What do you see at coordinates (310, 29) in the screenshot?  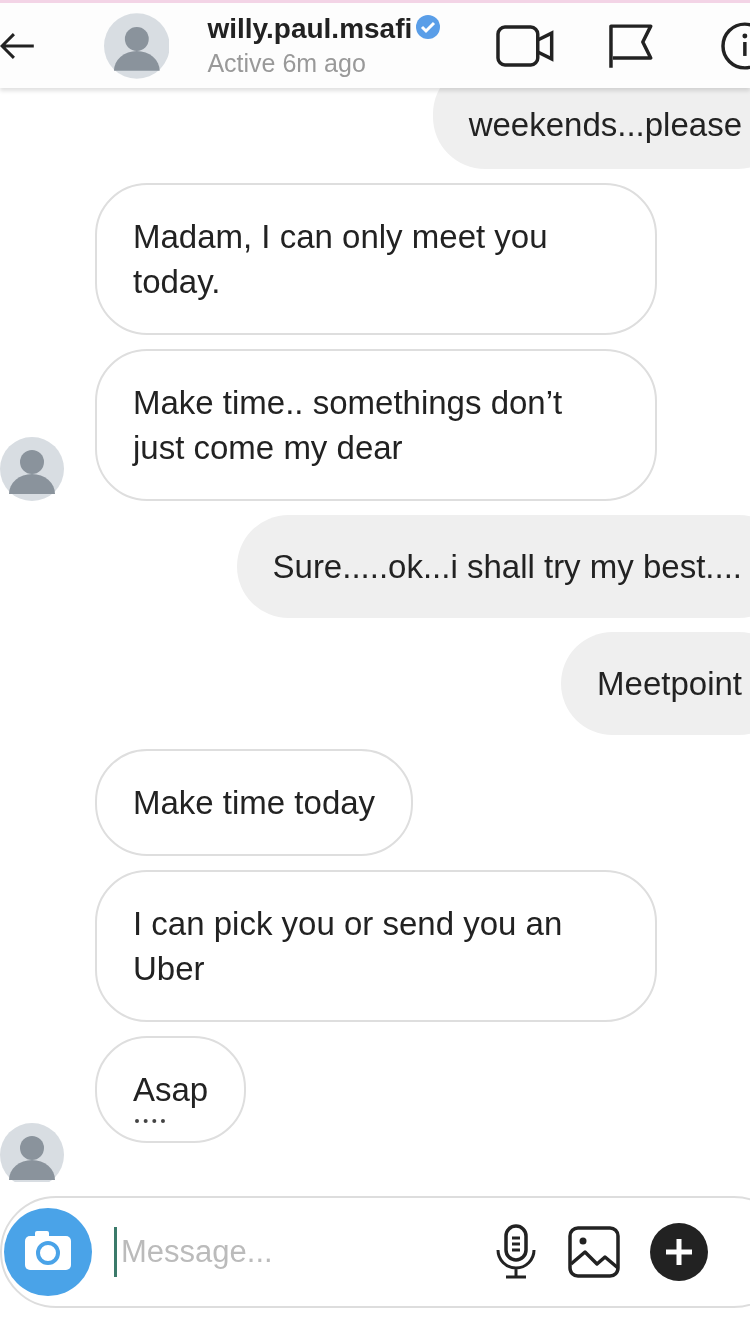 I see `username: willy.paul.msafi` at bounding box center [310, 29].